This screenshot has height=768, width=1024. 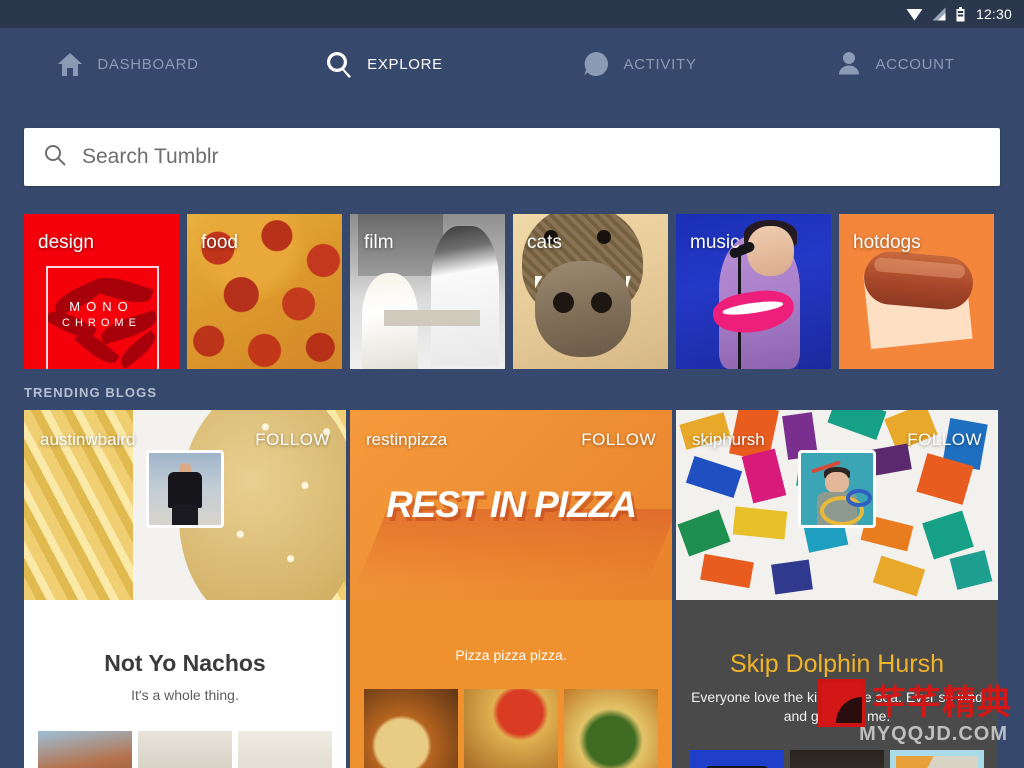 What do you see at coordinates (753, 291) in the screenshot?
I see `category-tile-music: music` at bounding box center [753, 291].